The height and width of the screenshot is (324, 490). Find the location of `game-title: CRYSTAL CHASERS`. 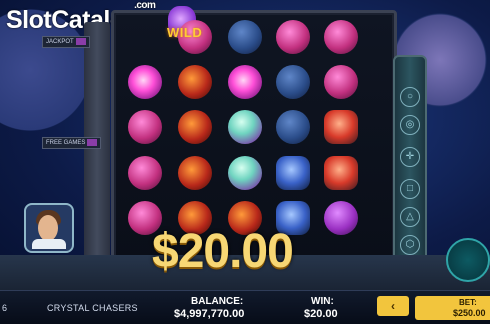

game-title: CRYSTAL CHASERS is located at coordinates (92, 308).